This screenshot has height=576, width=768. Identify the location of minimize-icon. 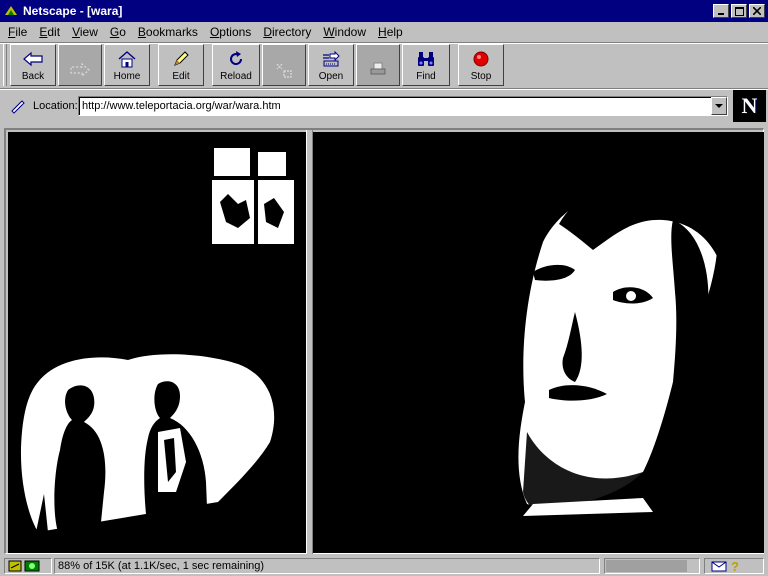
(721, 14).